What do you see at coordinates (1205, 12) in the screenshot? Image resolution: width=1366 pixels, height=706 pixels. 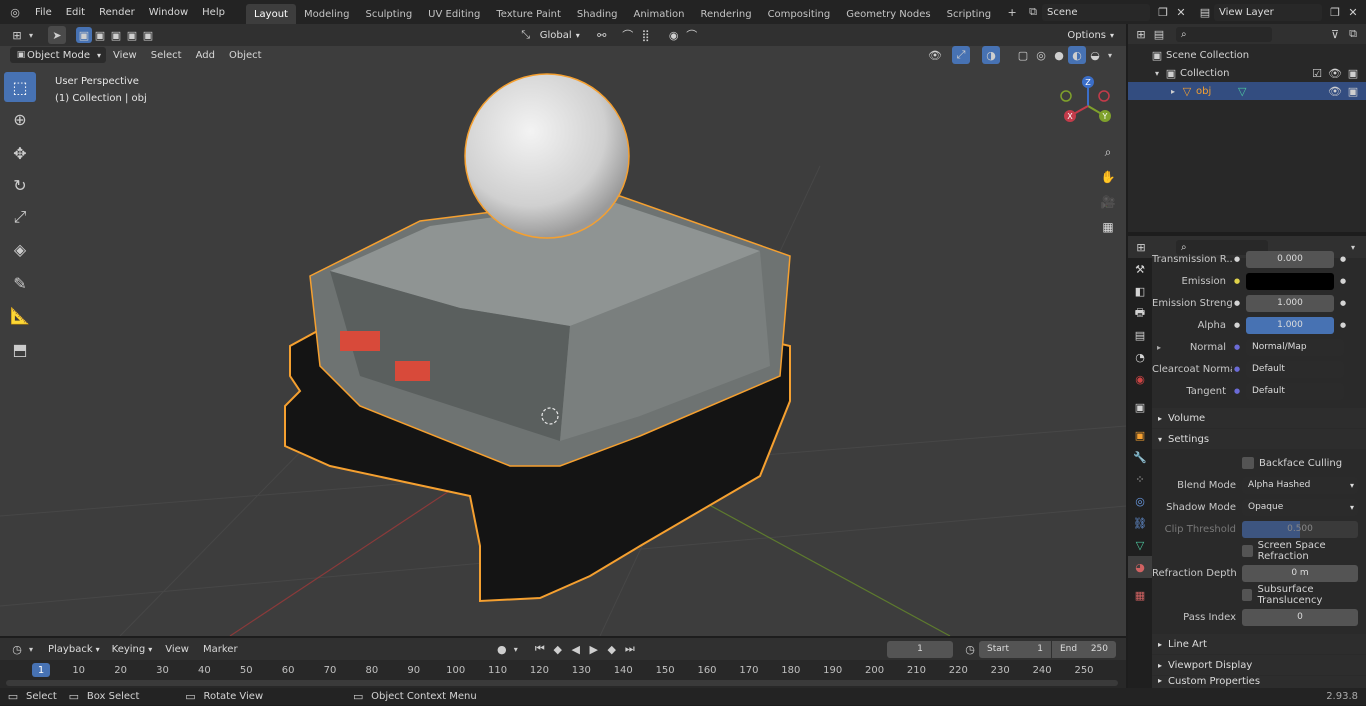 I see `view-layer-icon: ▤` at bounding box center [1205, 12].